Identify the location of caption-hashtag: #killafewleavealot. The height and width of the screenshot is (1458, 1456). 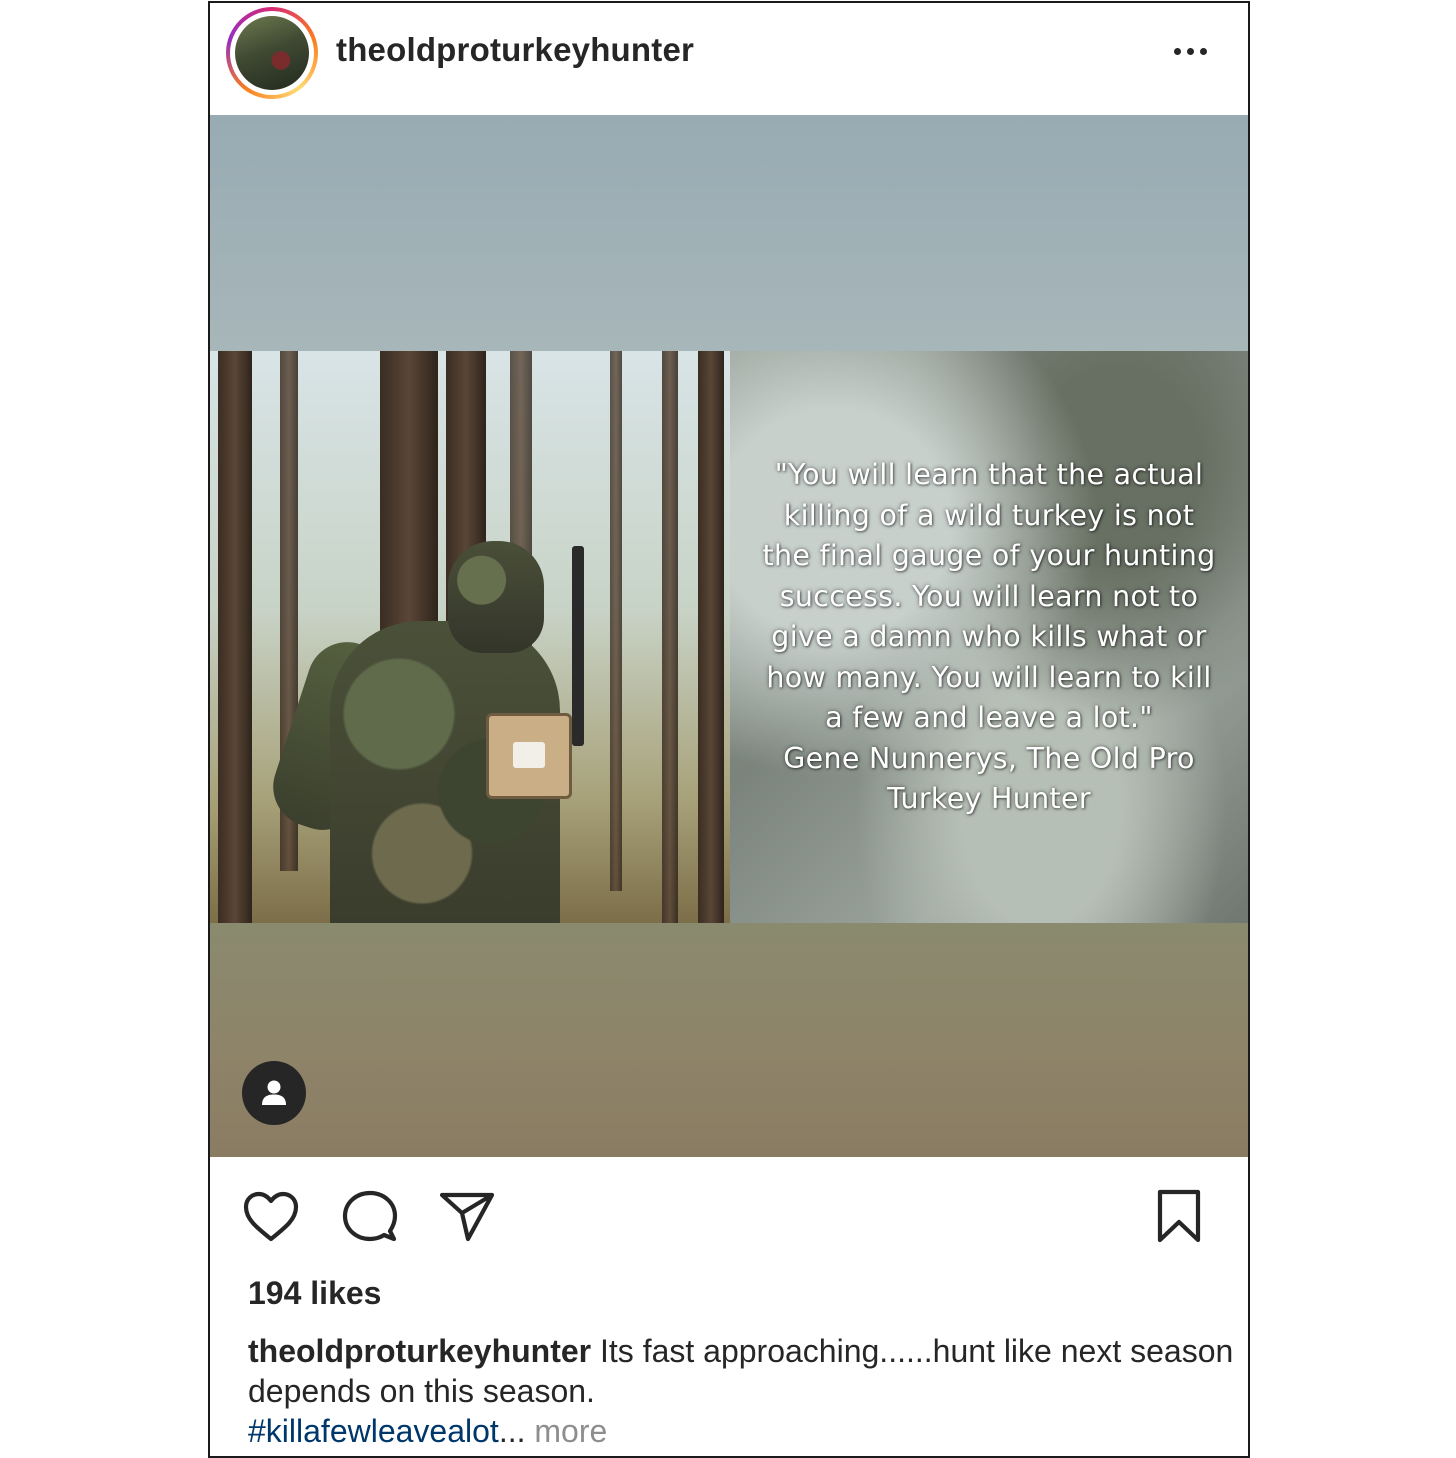
(373, 1431).